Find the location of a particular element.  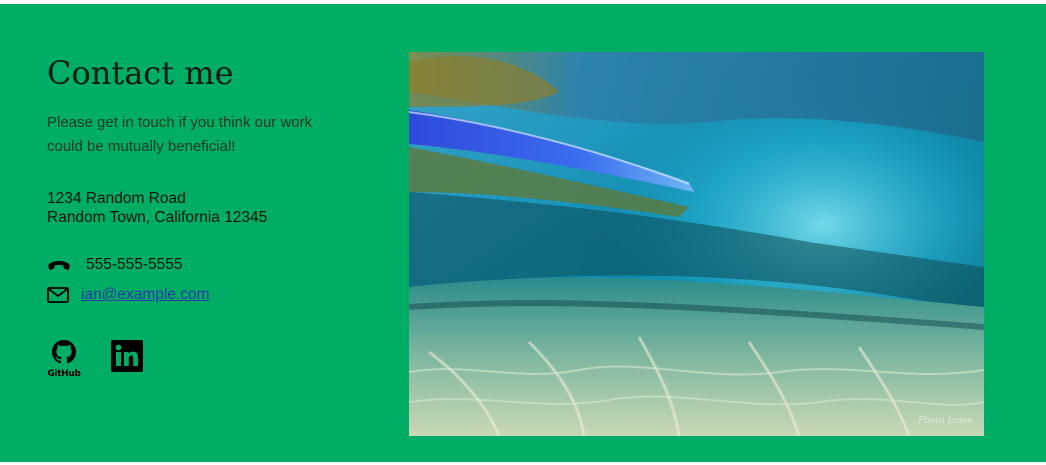

linkedin-icon is located at coordinates (127, 358).